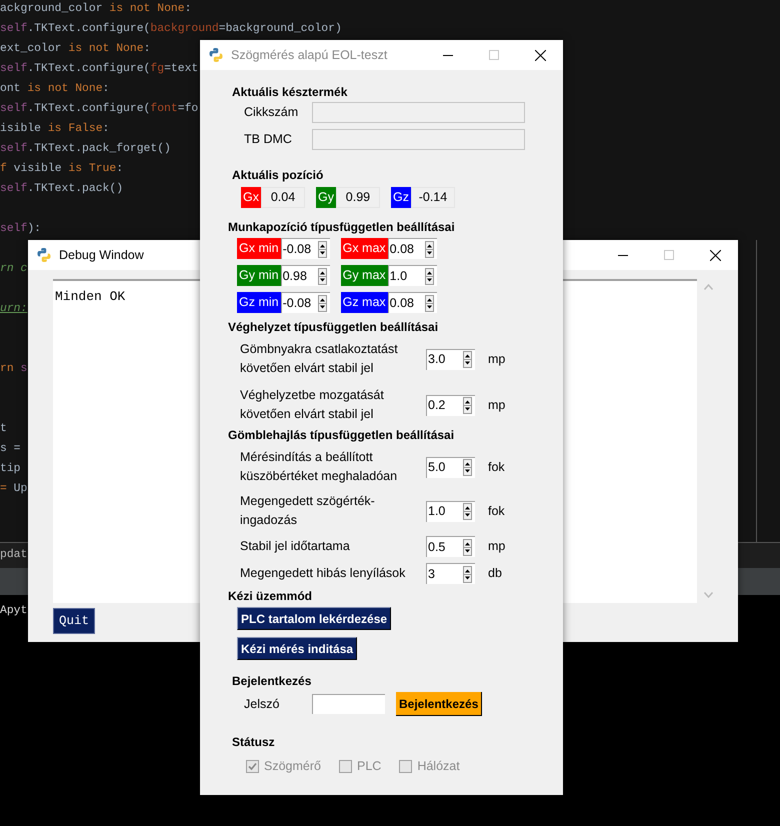 The image size is (780, 826). What do you see at coordinates (55, 130) in the screenshot?
I see `code-line: isible is False:` at bounding box center [55, 130].